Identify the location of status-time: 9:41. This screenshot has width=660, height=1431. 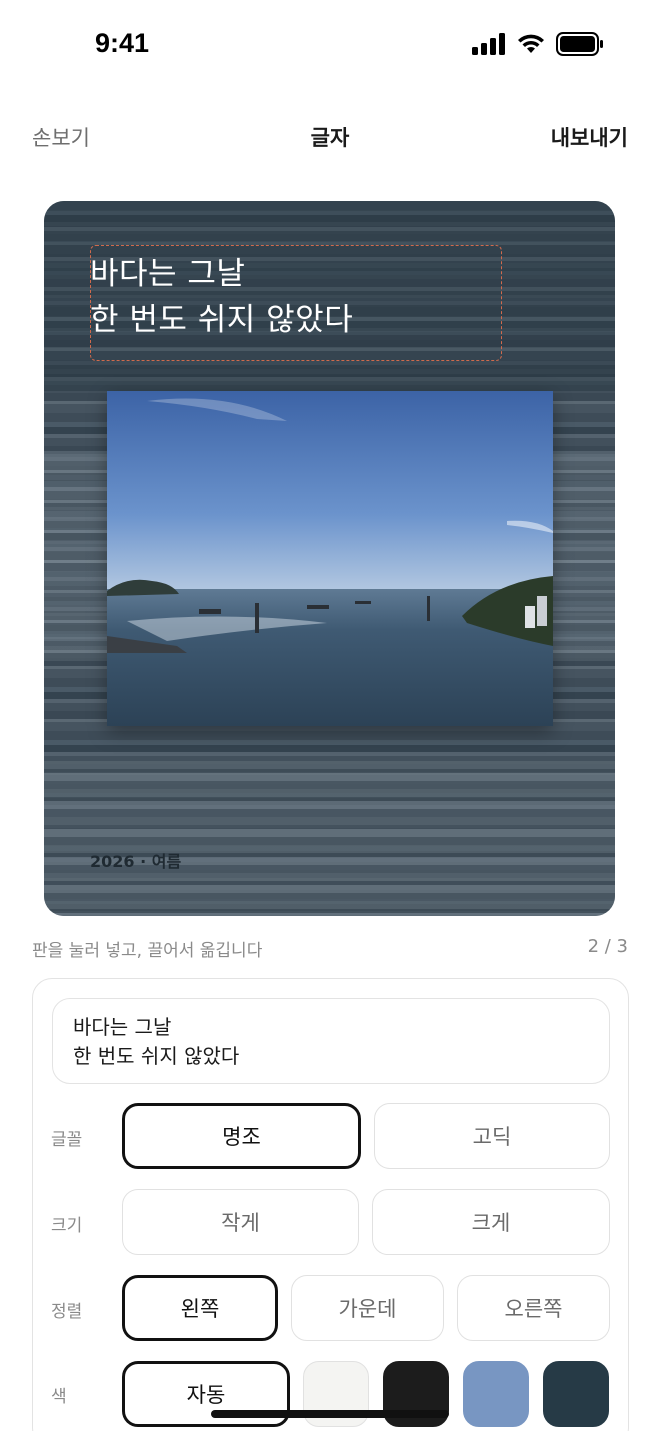
(122, 43).